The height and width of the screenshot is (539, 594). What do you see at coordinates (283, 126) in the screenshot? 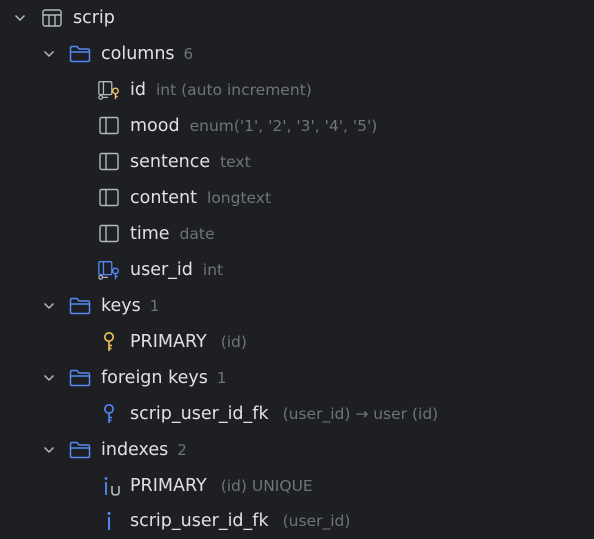
I see `column-type: enum('1', '2', '3', '4', '5')` at bounding box center [283, 126].